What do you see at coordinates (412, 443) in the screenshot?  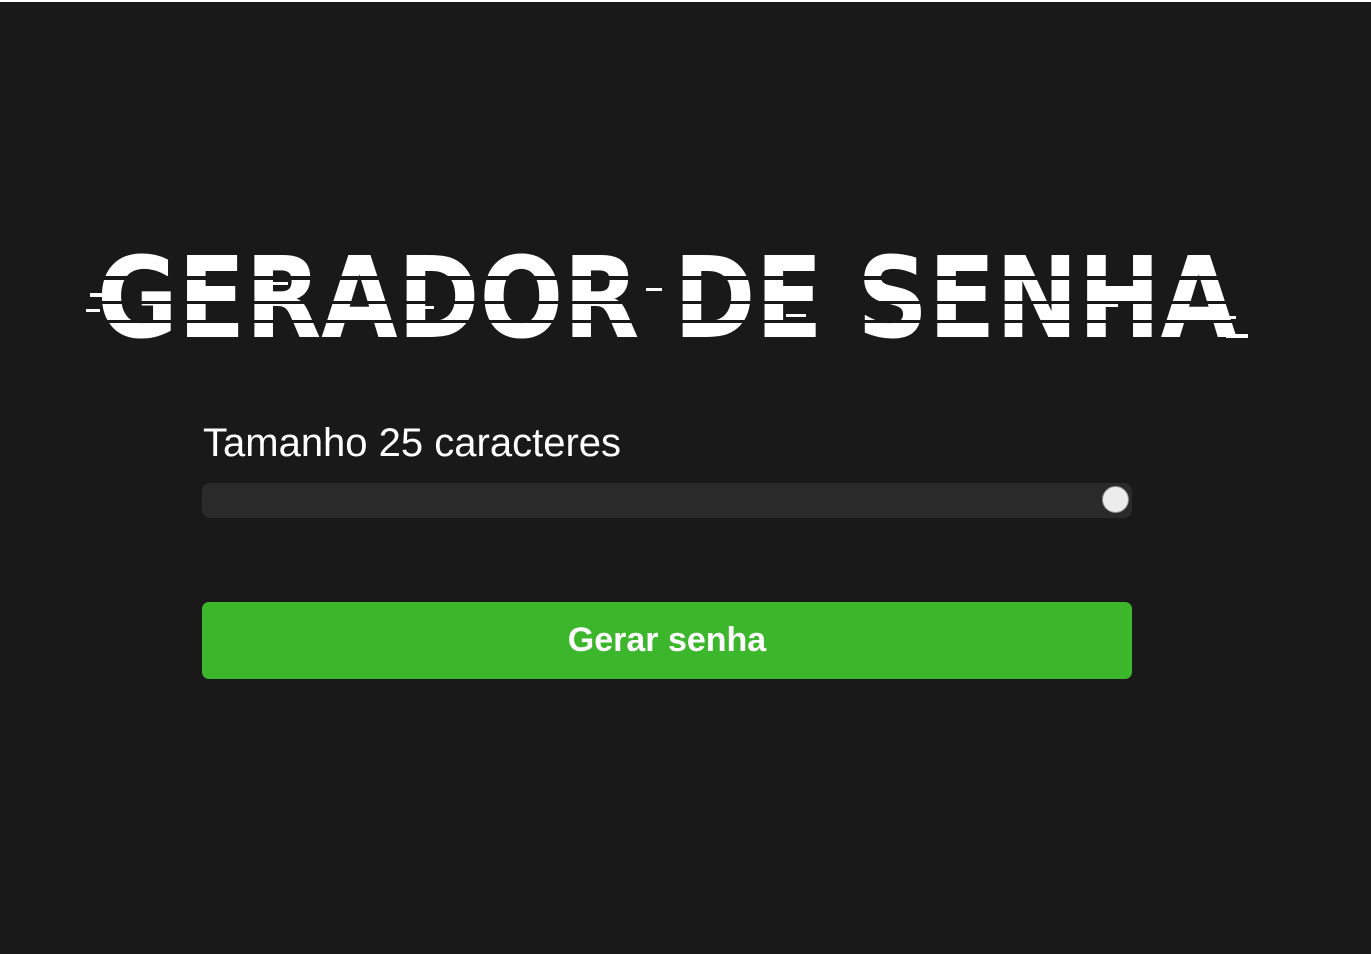 I see `length-label: Tamanho 25 caracteres` at bounding box center [412, 443].